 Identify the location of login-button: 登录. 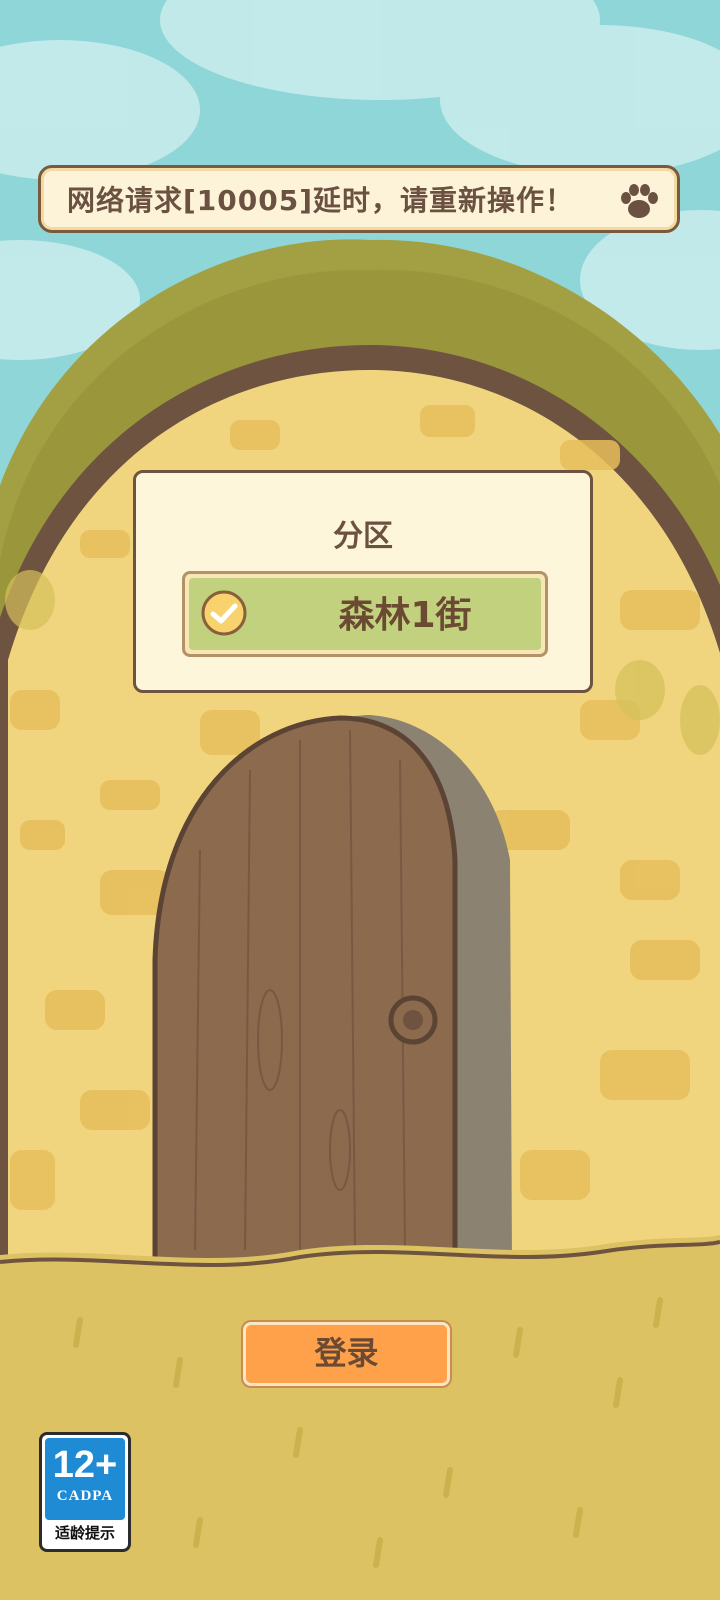
(346, 1354).